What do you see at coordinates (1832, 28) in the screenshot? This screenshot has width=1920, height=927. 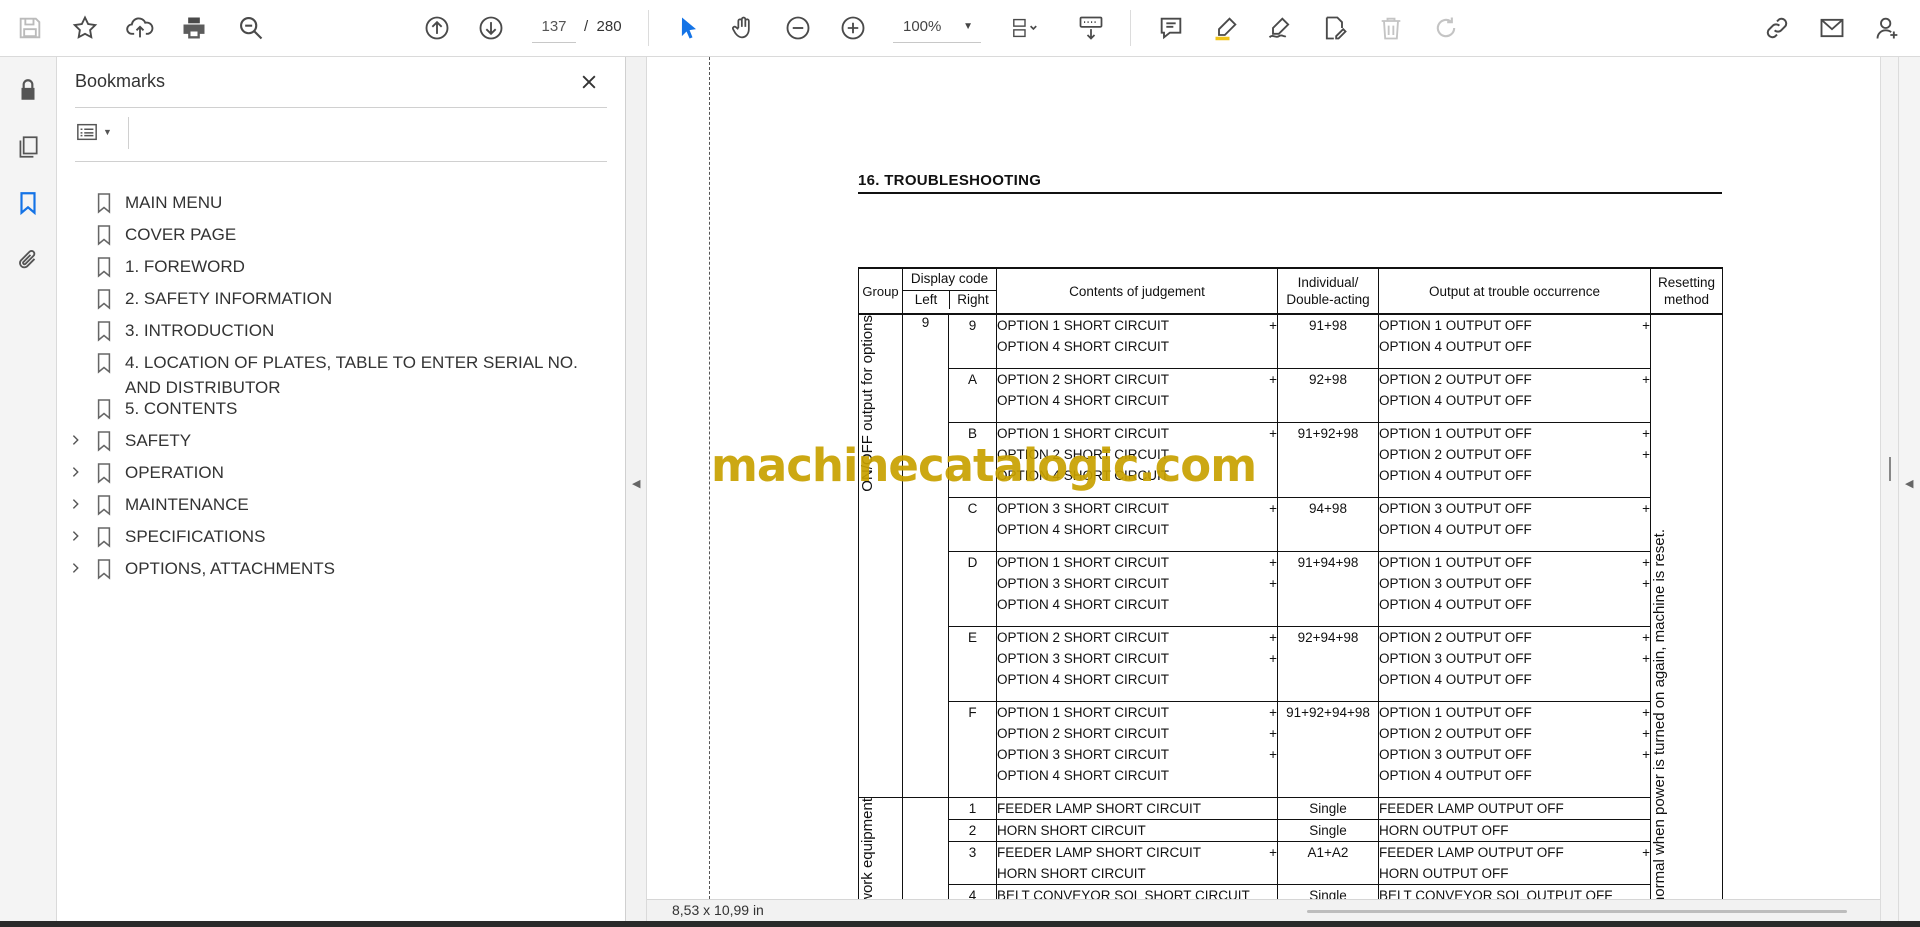 I see `email-icon` at bounding box center [1832, 28].